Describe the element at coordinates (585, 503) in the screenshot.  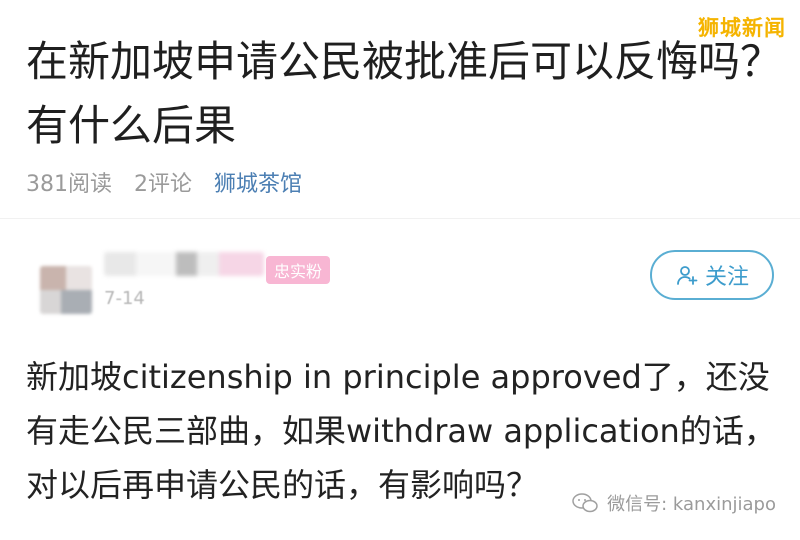
I see `wechat-icon` at that location.